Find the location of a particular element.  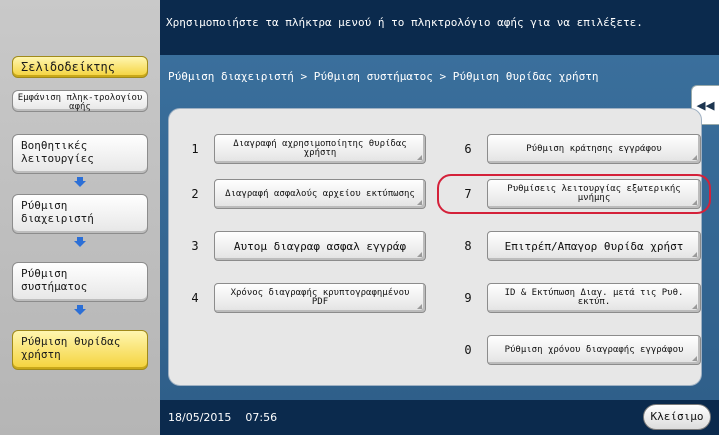

encrypted-pdf-delete-time-button: Χρόνος διαγραφής κρυπτογραφημένου PDF is located at coordinates (320, 298).